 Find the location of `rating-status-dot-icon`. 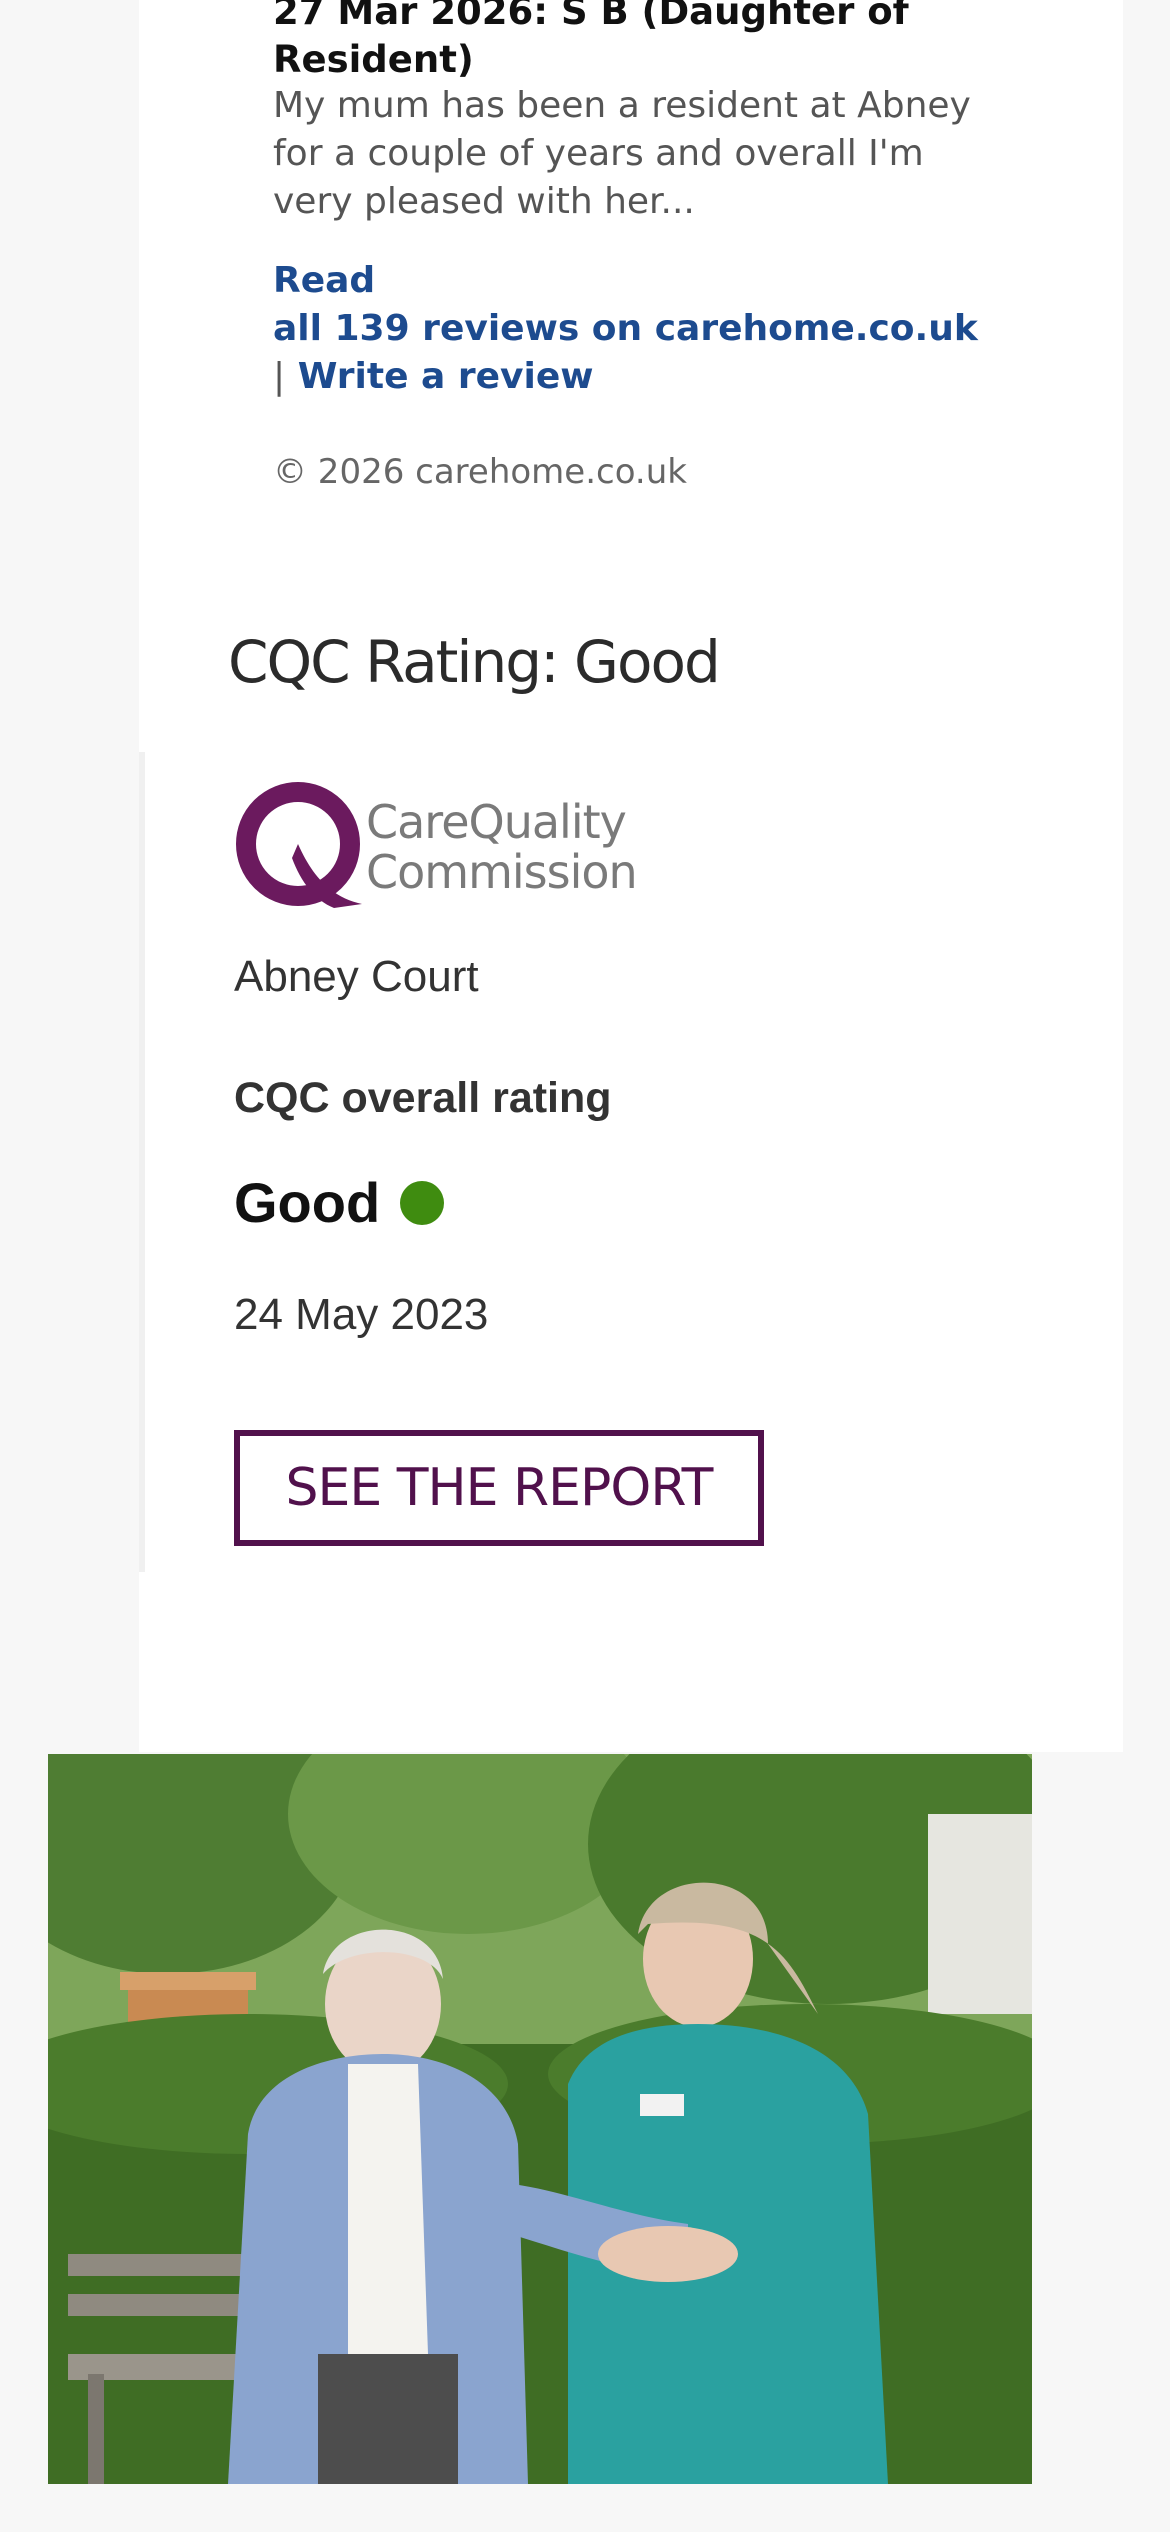

rating-status-dot-icon is located at coordinates (422, 1202).